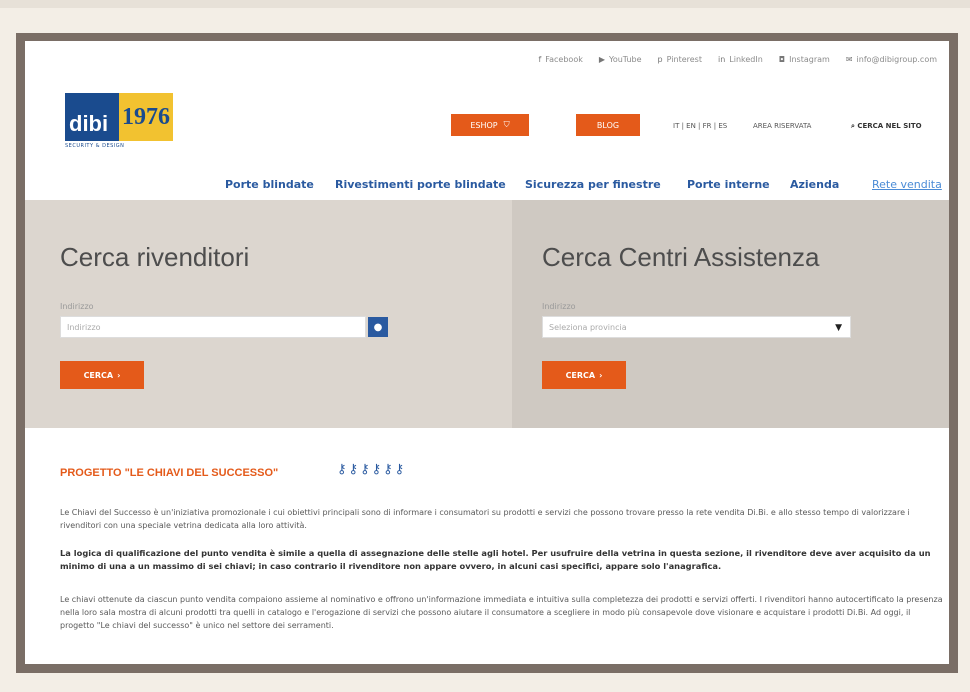 The image size is (970, 692). What do you see at coordinates (92, 117) in the screenshot?
I see `logo-brand: dibi` at bounding box center [92, 117].